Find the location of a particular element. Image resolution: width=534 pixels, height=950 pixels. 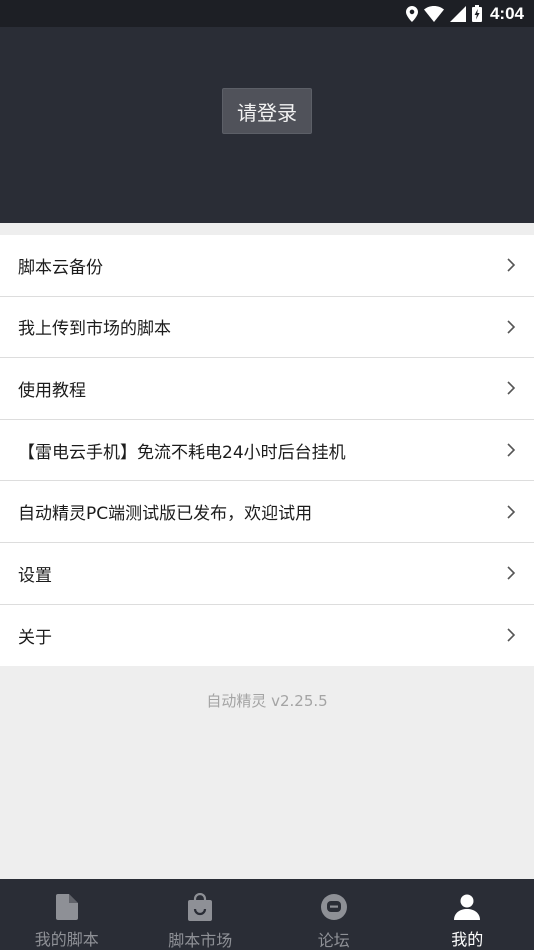

menu-item-label: 使用教程 is located at coordinates (52, 390).